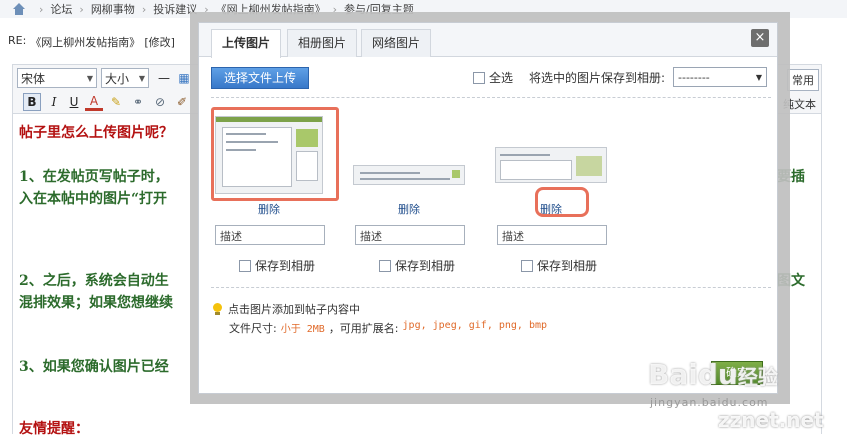 Image resolution: width=847 pixels, height=438 pixels. What do you see at coordinates (54, 429) in the screenshot?
I see `editor-tip: 友情提醒：` at bounding box center [54, 429].